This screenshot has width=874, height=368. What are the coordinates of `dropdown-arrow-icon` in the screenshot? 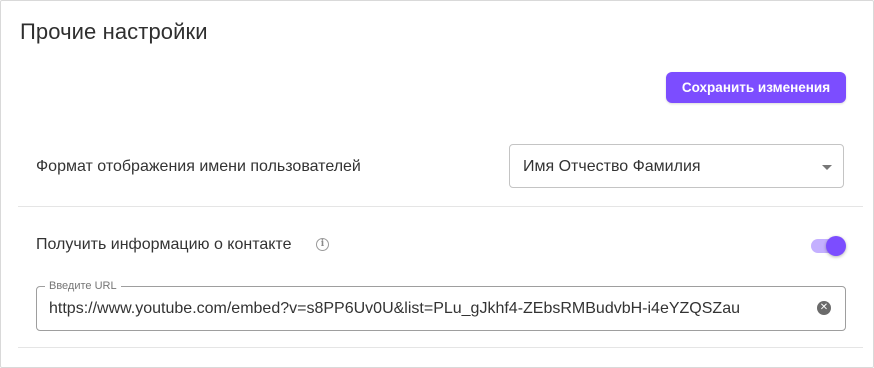 It's located at (827, 167).